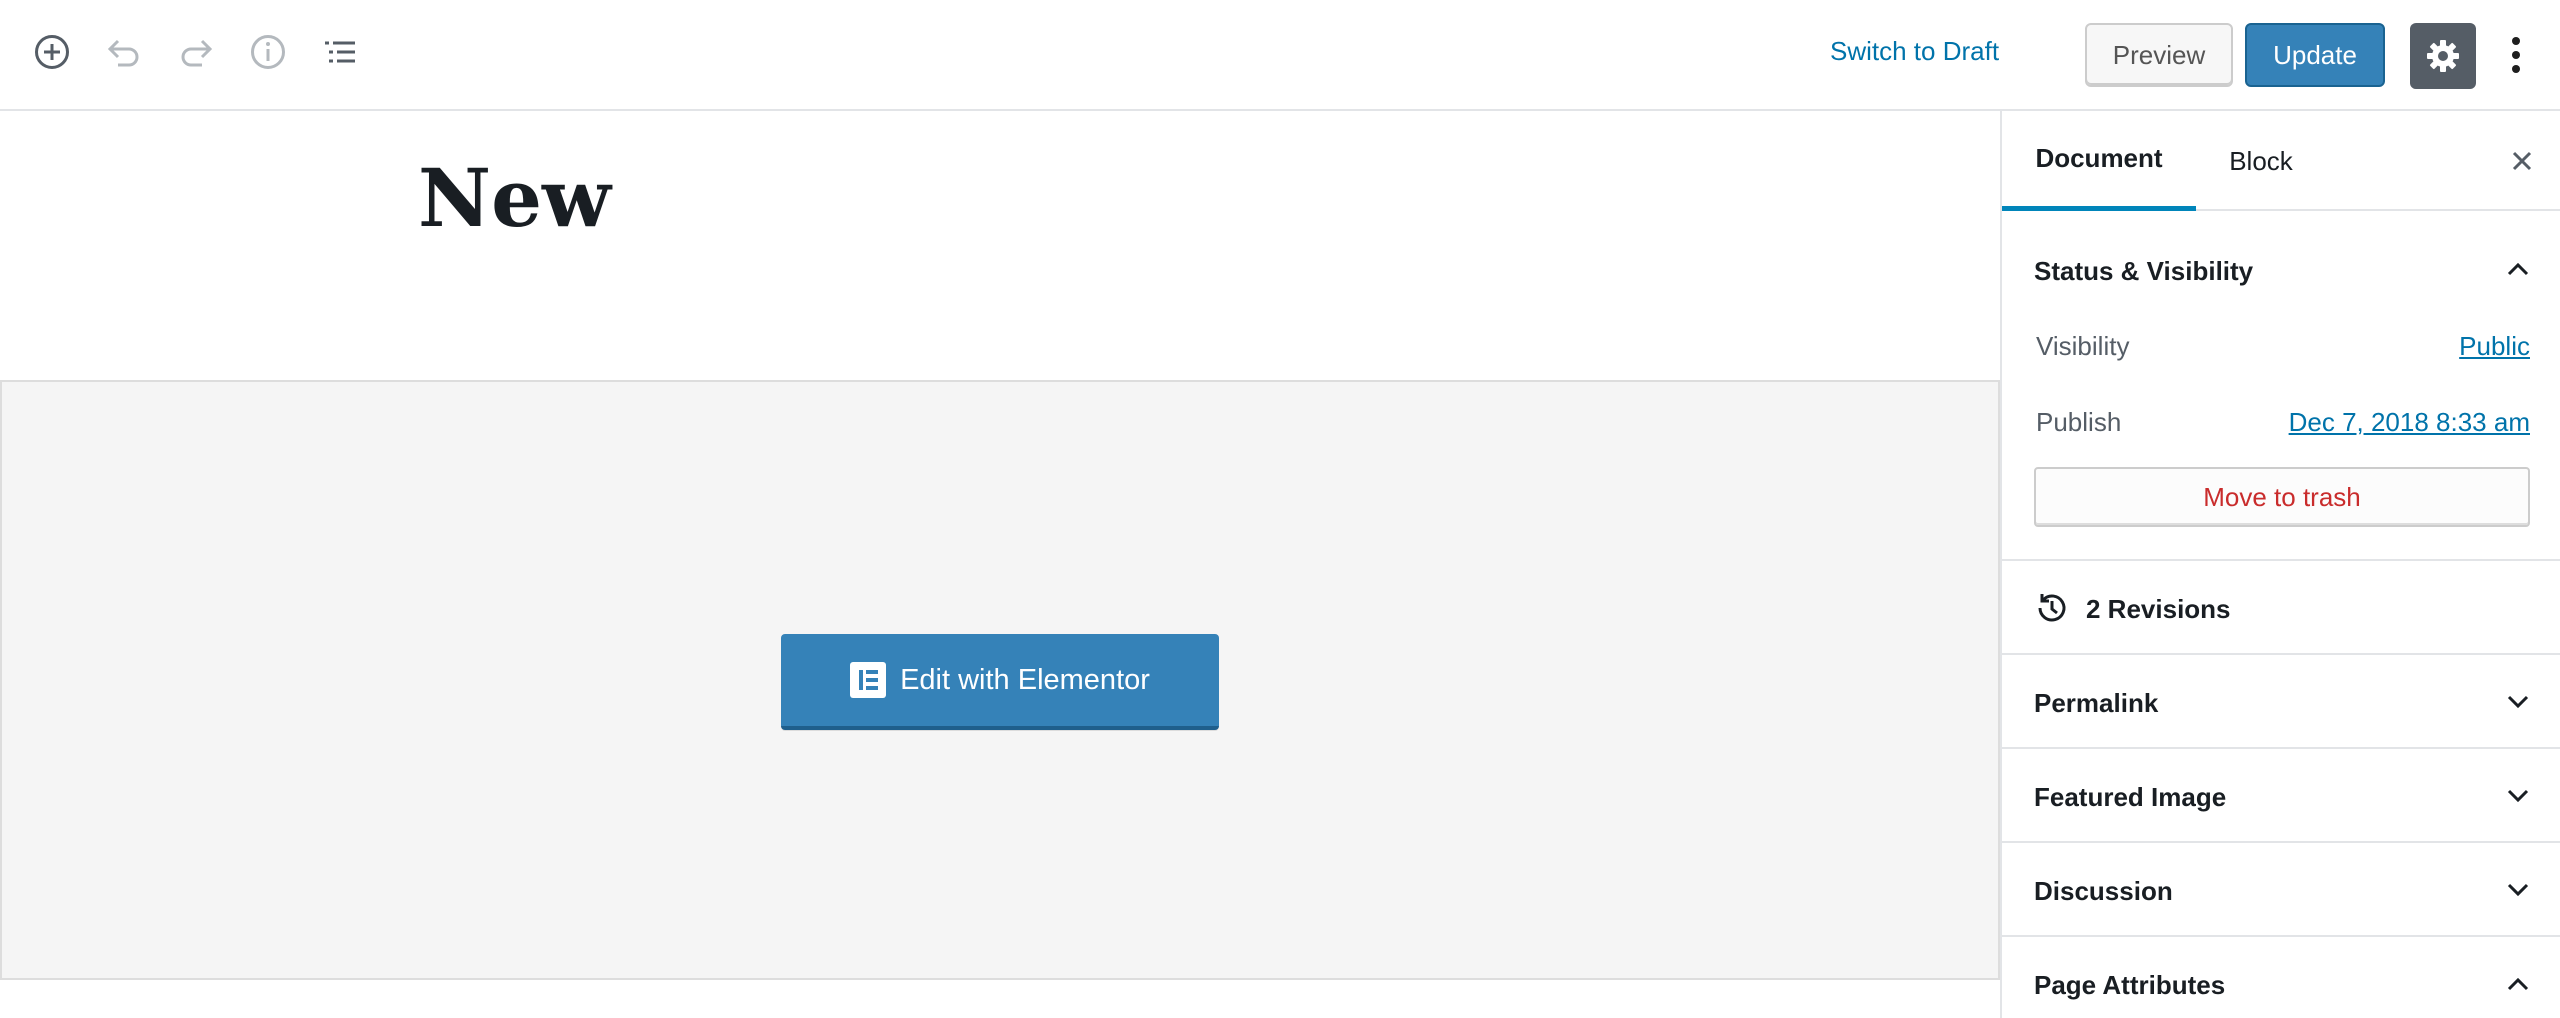 This screenshot has width=2560, height=1018. I want to click on switch-to-draft-button: Switch to Draft, so click(1914, 51).